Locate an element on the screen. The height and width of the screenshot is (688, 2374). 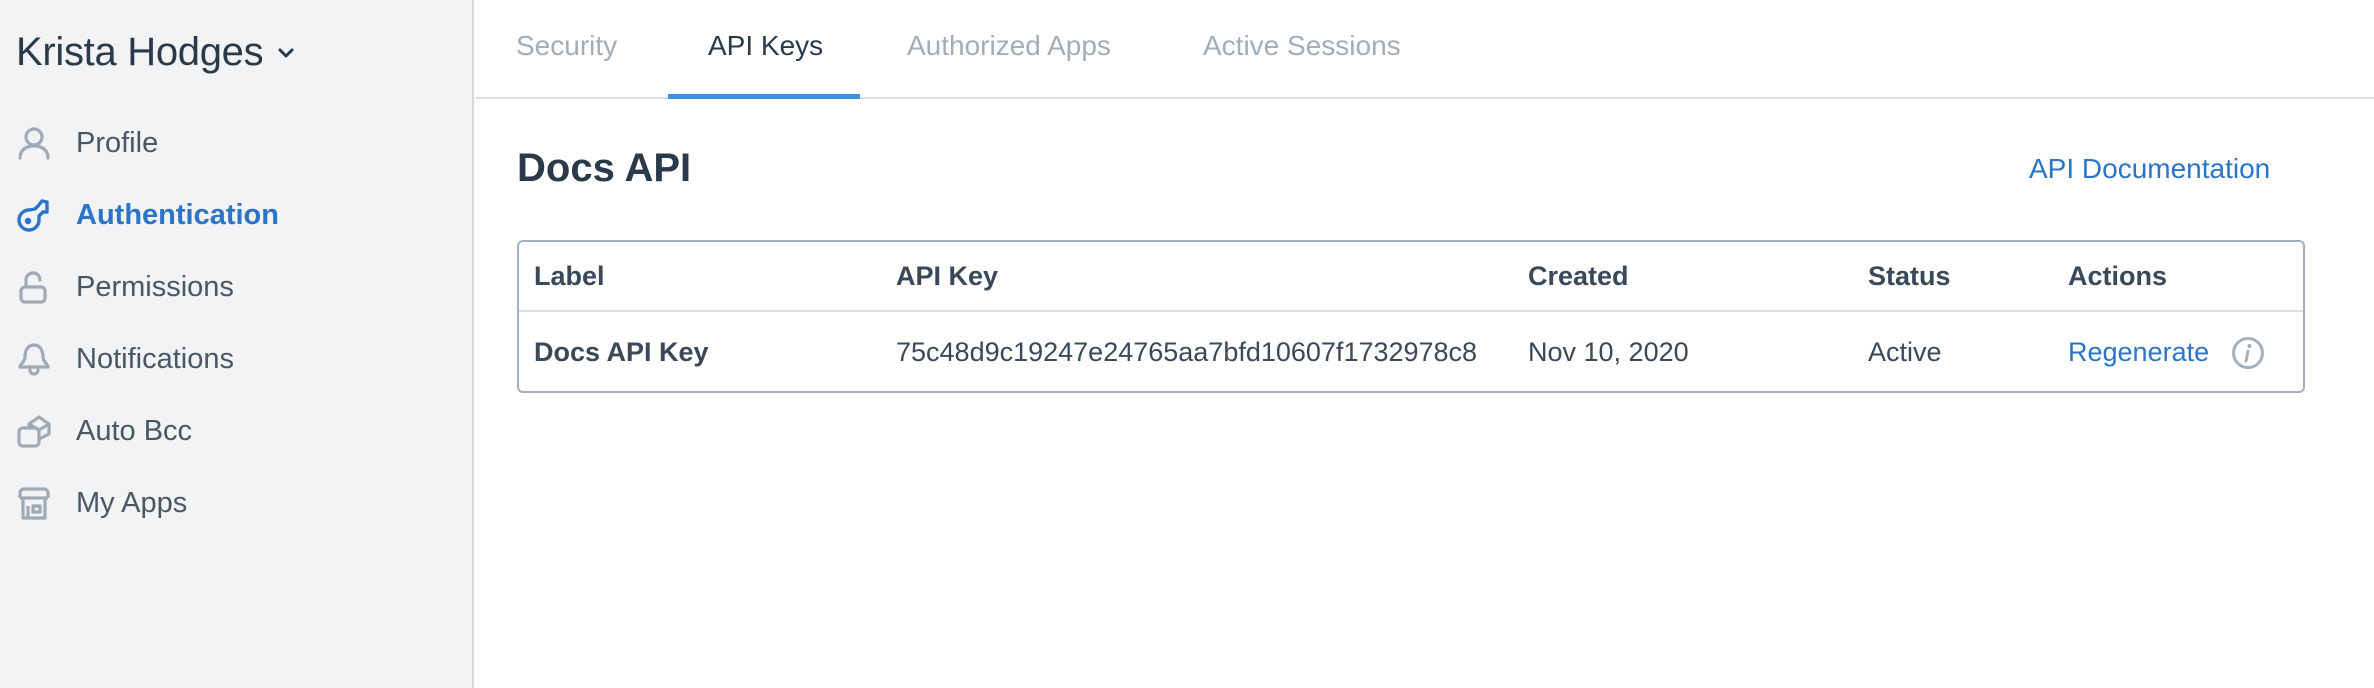
envelope-stack-icon is located at coordinates (34, 431).